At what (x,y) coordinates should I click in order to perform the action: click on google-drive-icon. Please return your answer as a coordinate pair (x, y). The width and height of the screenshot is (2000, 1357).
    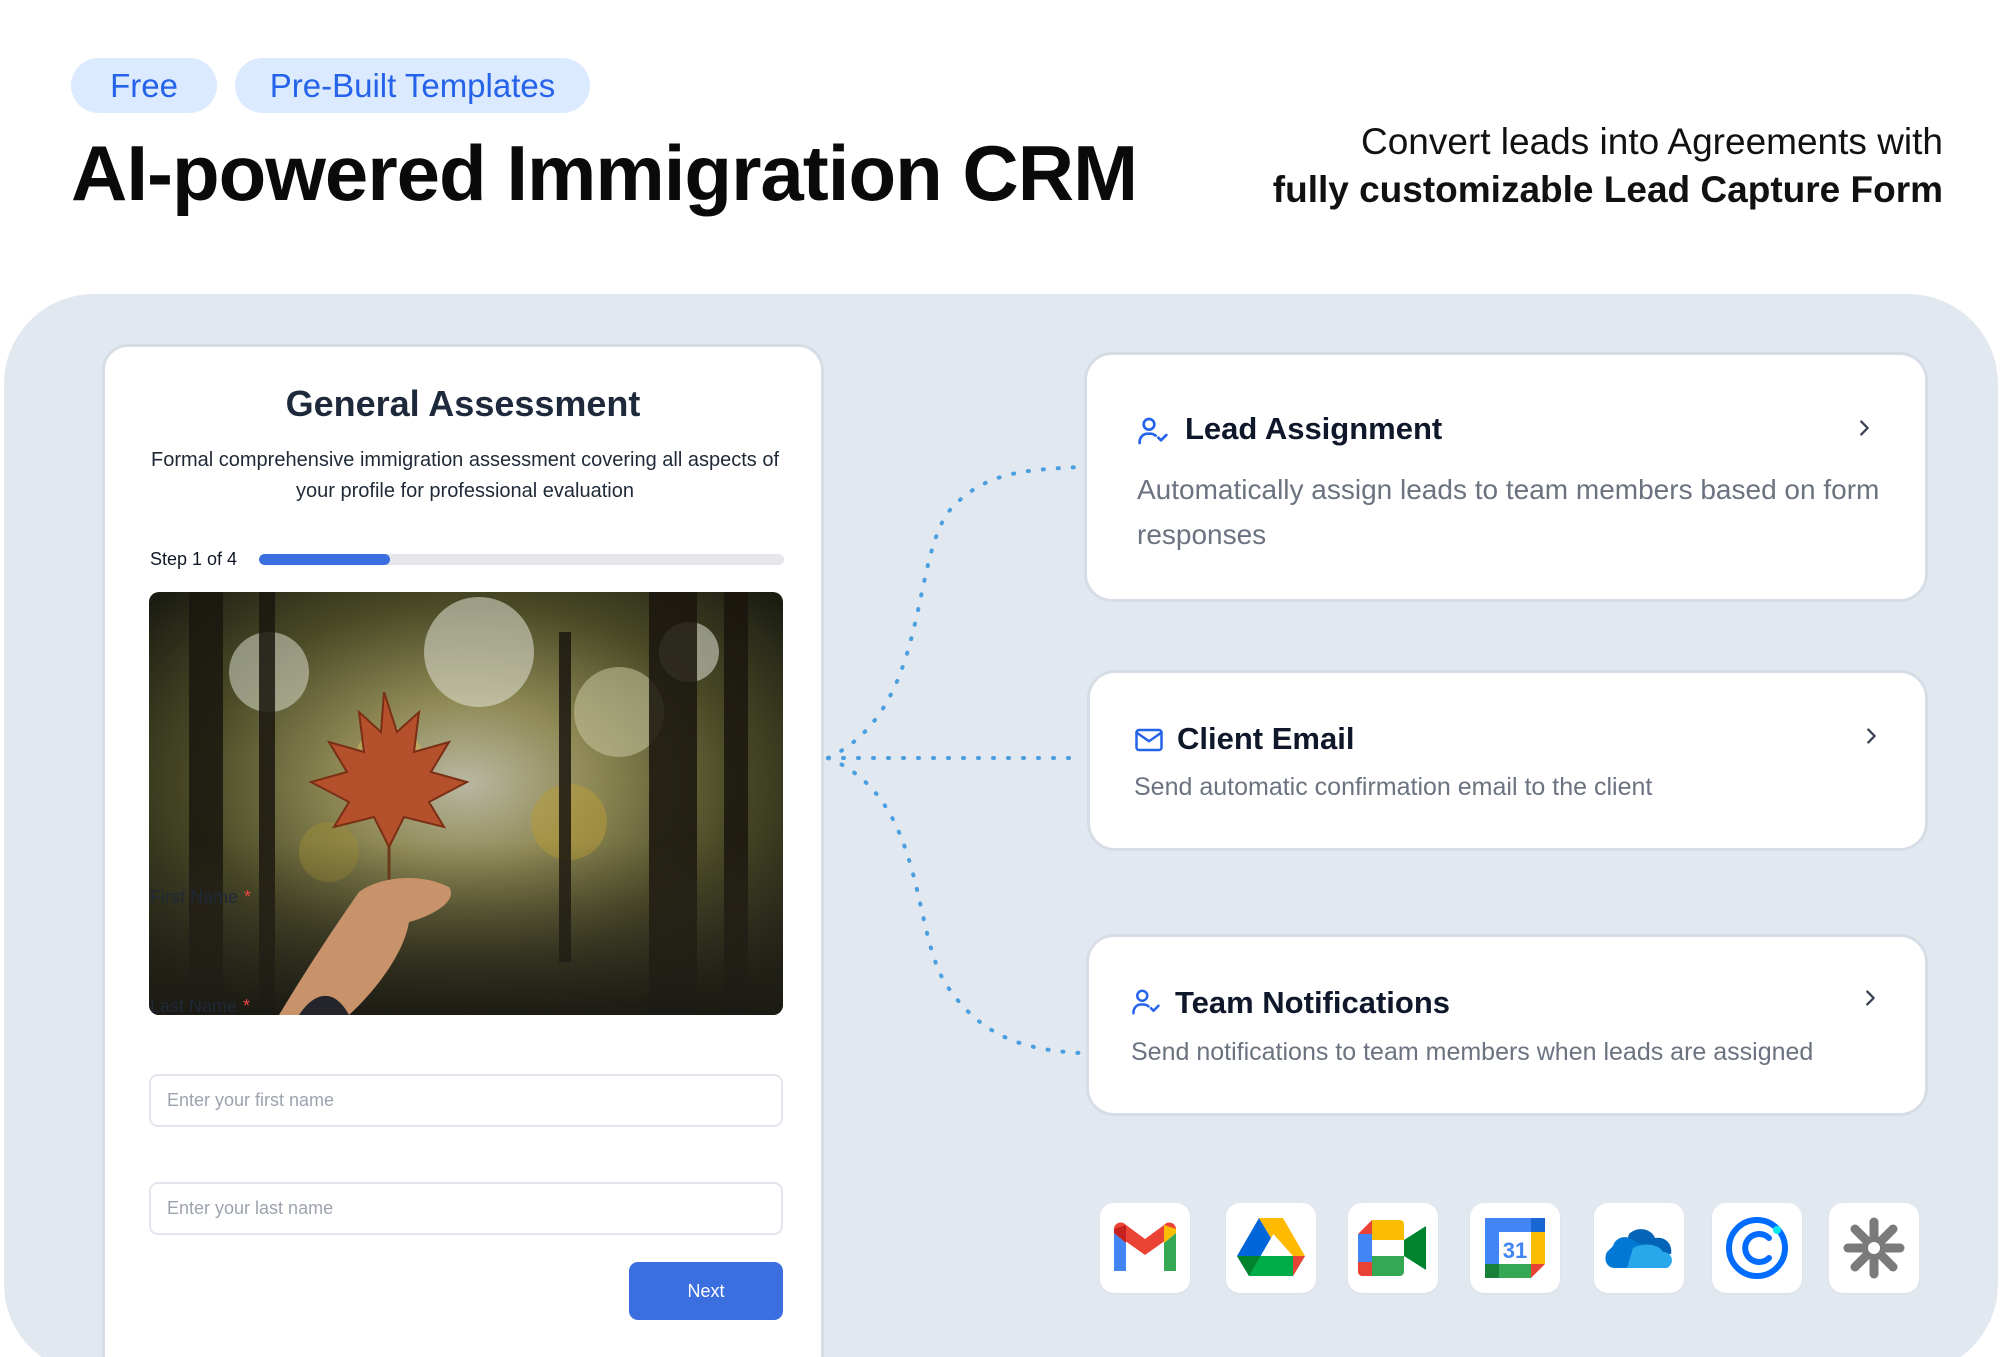
    Looking at the image, I should click on (1271, 1248).